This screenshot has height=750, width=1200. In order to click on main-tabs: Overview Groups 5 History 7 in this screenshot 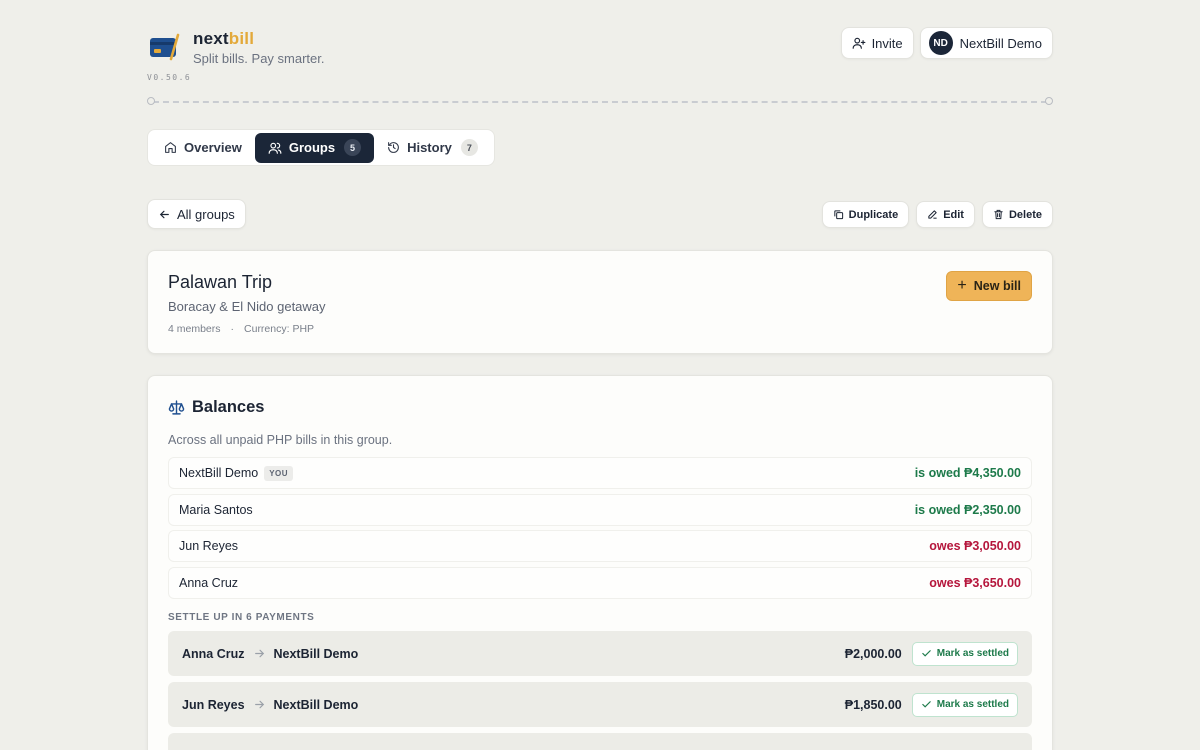, I will do `click(321, 147)`.